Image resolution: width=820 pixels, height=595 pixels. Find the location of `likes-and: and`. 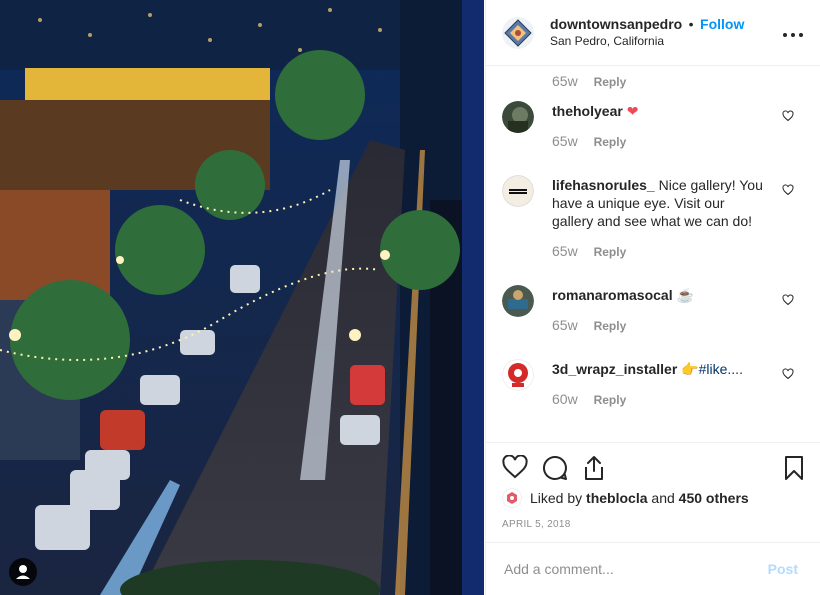

likes-and: and is located at coordinates (663, 498).